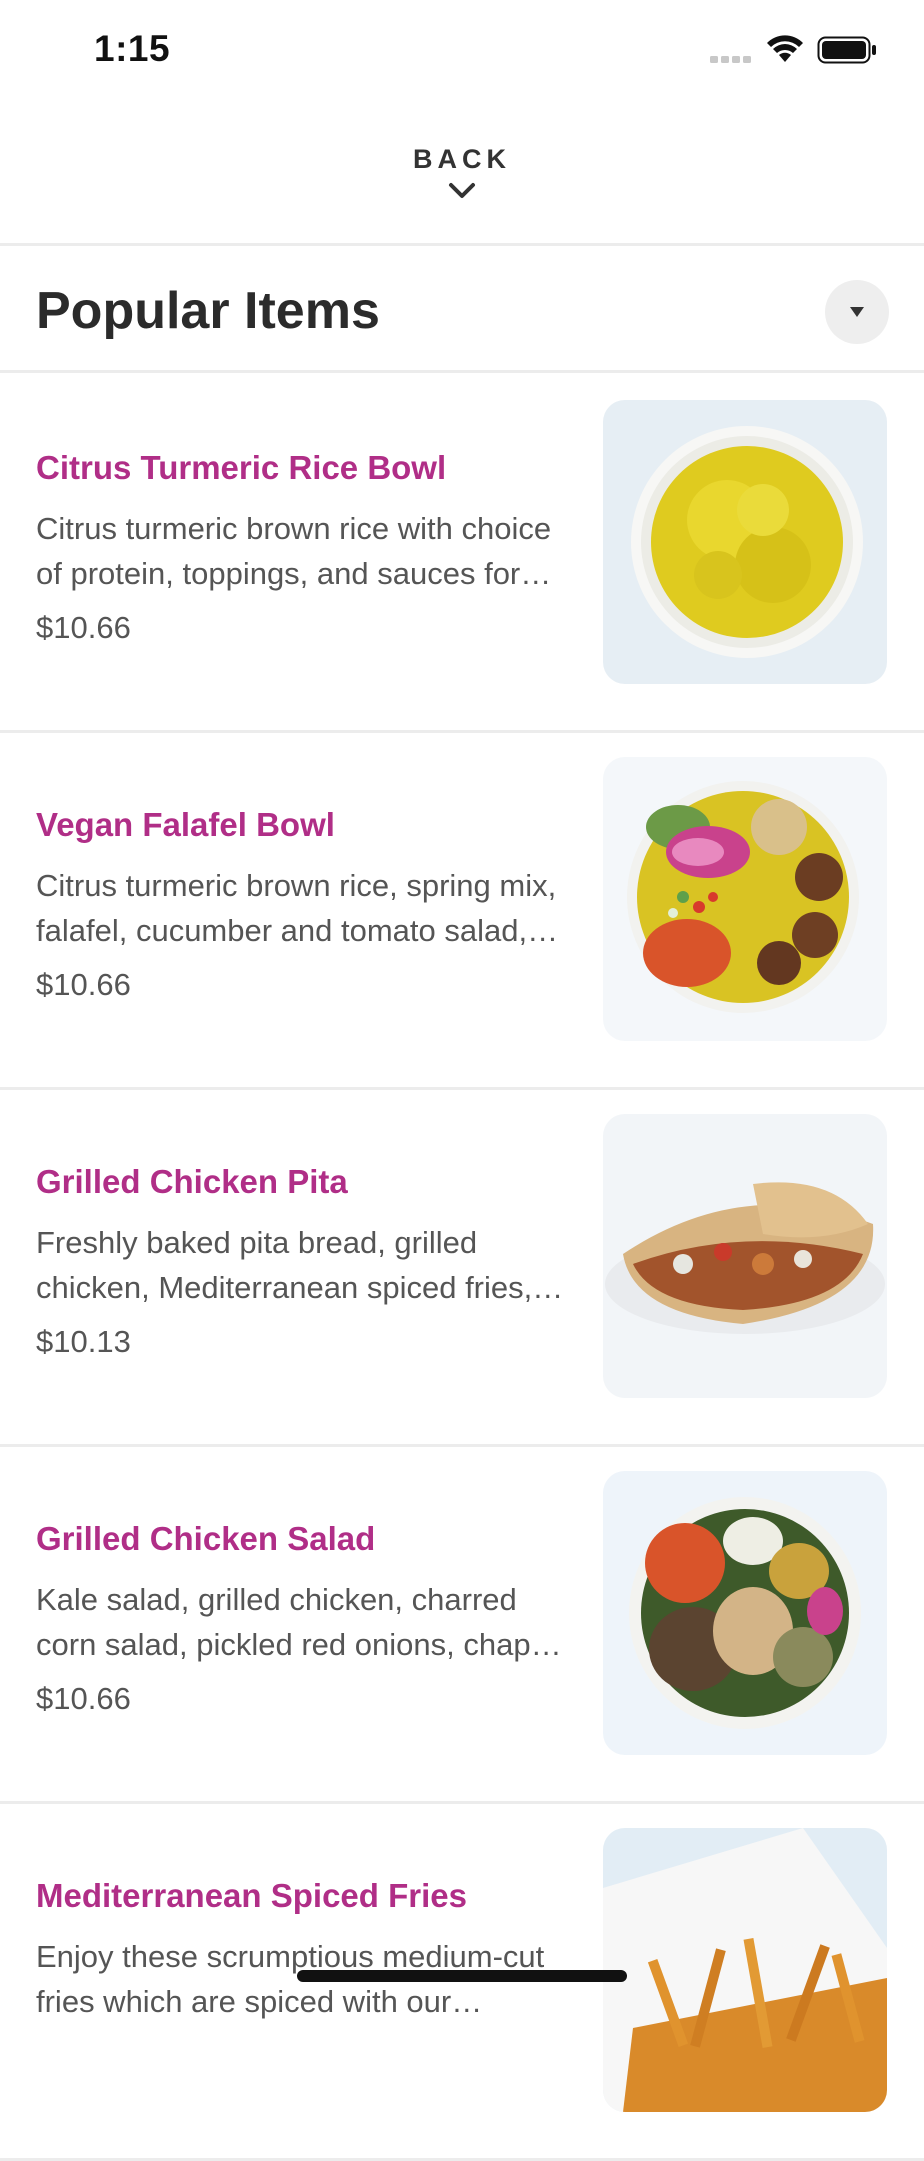  I want to click on back-label: BACK, so click(462, 159).